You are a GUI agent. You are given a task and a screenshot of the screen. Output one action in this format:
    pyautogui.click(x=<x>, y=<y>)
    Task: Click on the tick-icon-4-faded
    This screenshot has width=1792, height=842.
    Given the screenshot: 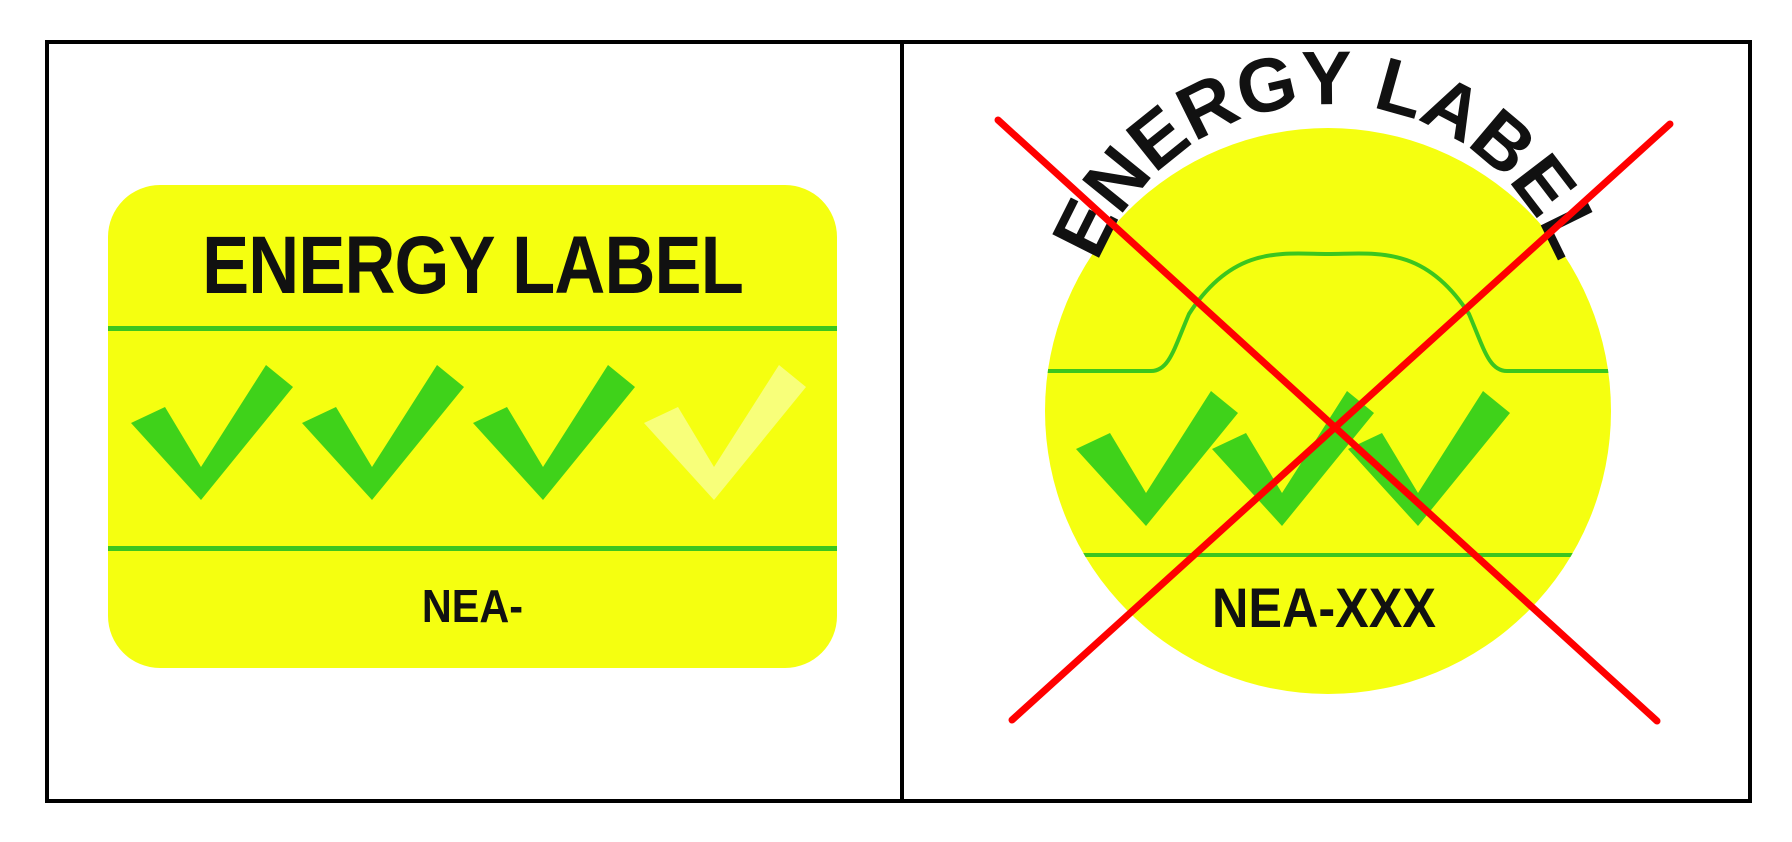 What is the action you would take?
    pyautogui.click(x=725, y=432)
    